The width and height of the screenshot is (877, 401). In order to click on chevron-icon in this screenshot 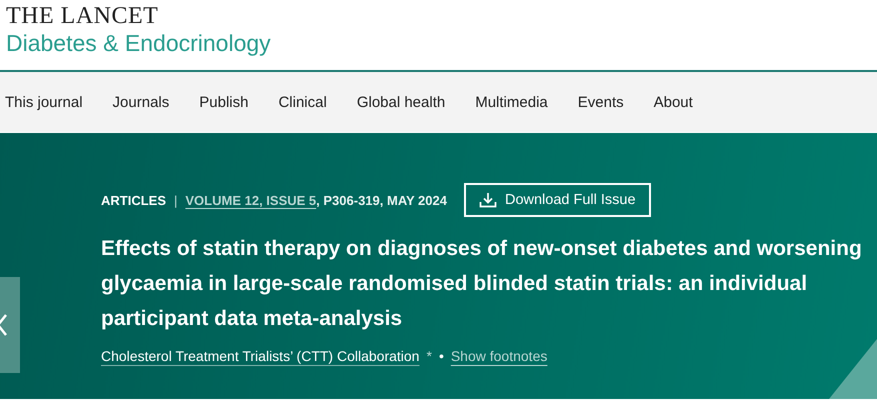, I will do `click(5, 325)`.